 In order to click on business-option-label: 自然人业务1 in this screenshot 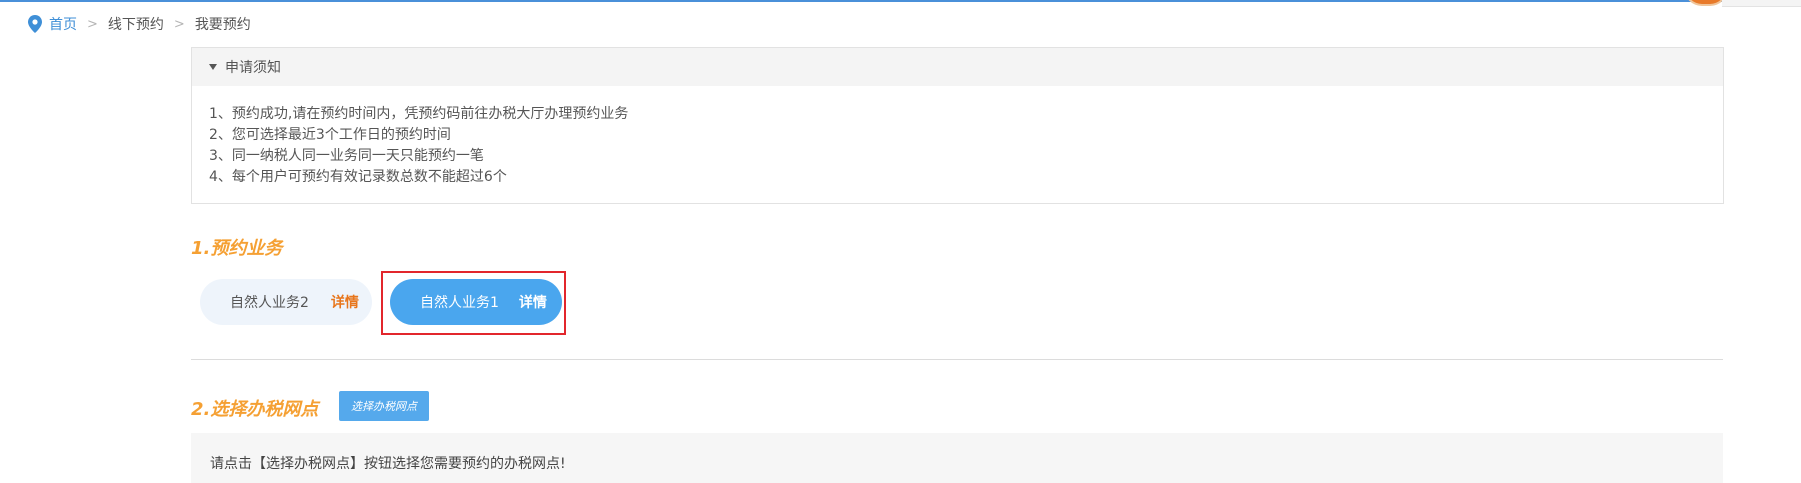, I will do `click(459, 303)`.